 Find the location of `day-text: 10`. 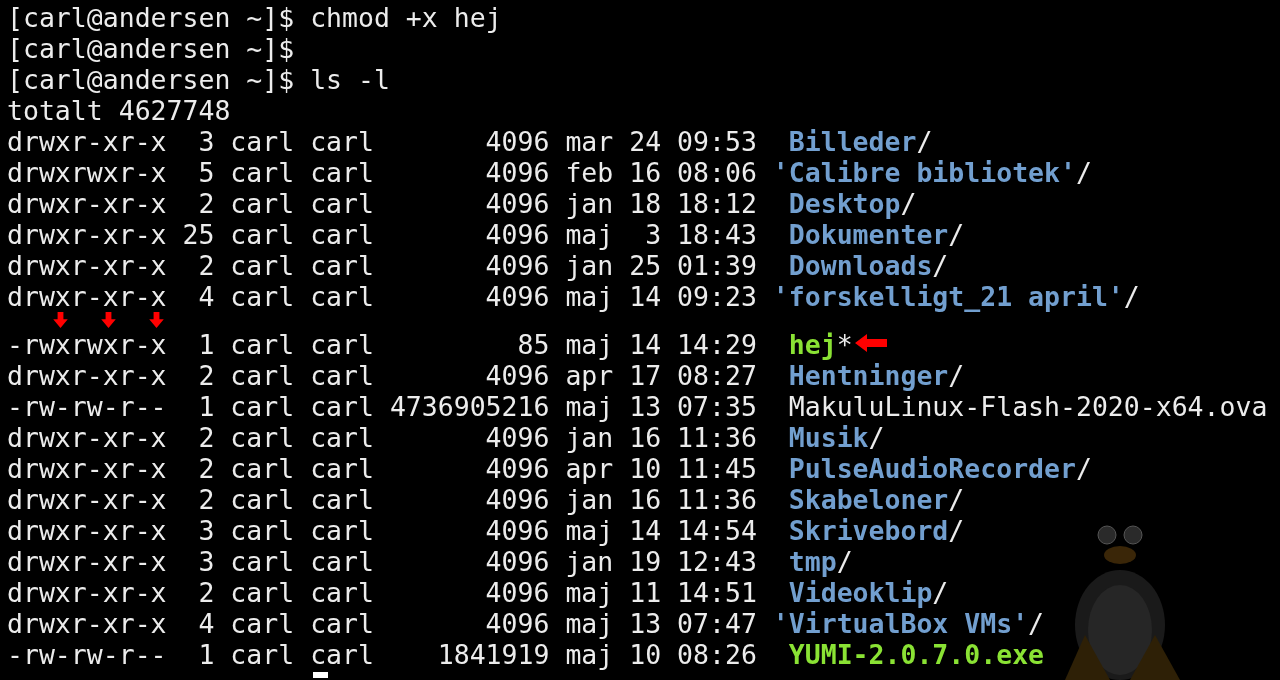

day-text: 10 is located at coordinates (645, 468).